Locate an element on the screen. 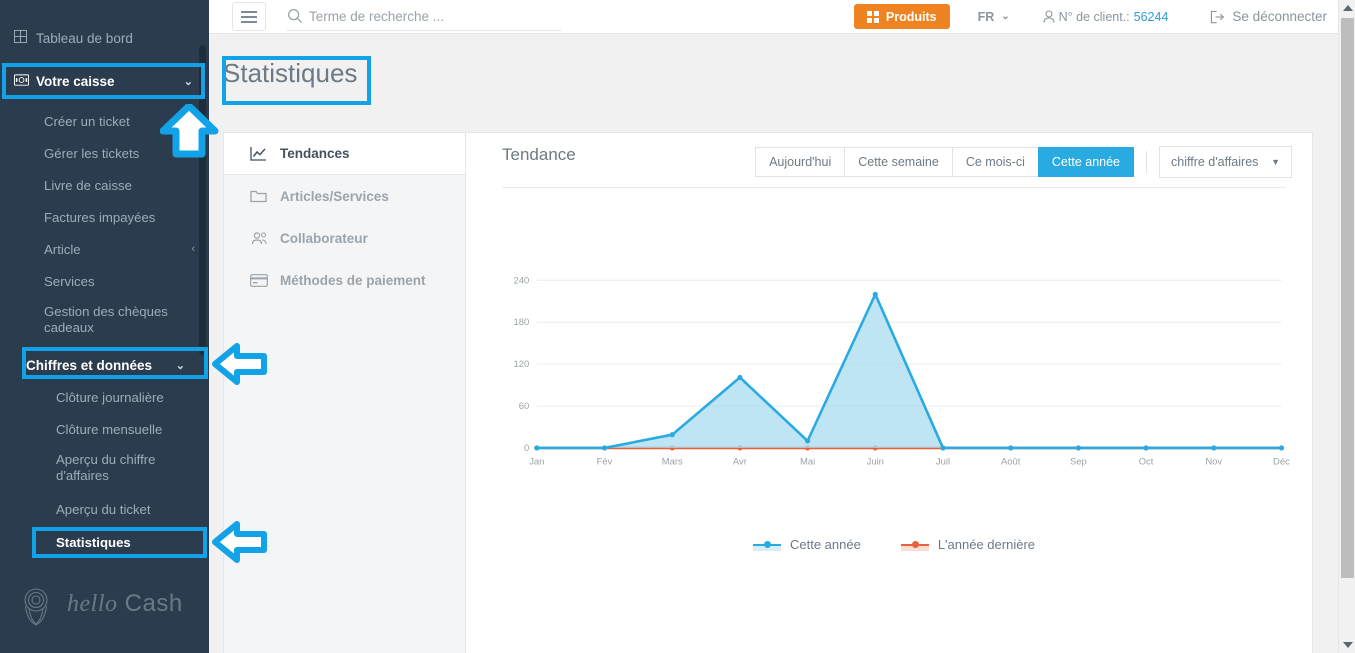 The image size is (1355, 653). sidebar-item-creer-un-ticket: Créer un ticket is located at coordinates (104, 121).